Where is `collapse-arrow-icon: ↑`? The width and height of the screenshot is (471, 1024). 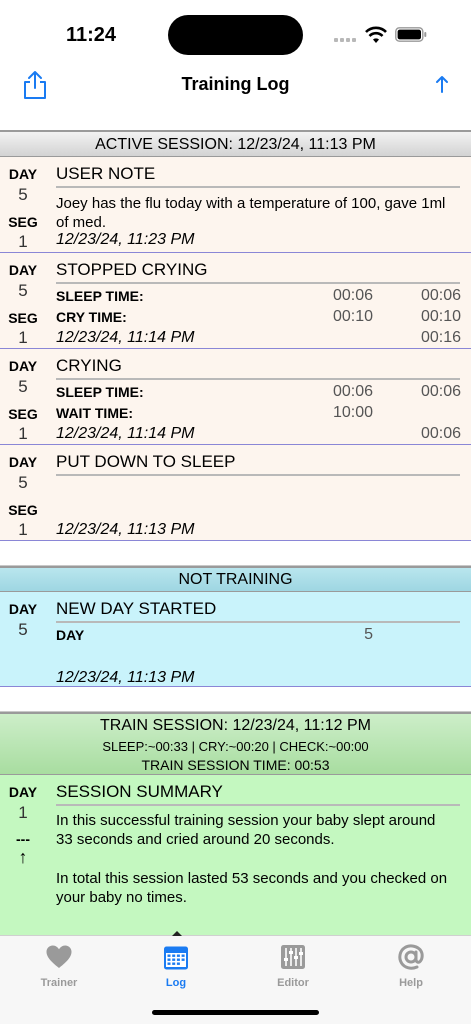 collapse-arrow-icon: ↑ is located at coordinates (23, 857).